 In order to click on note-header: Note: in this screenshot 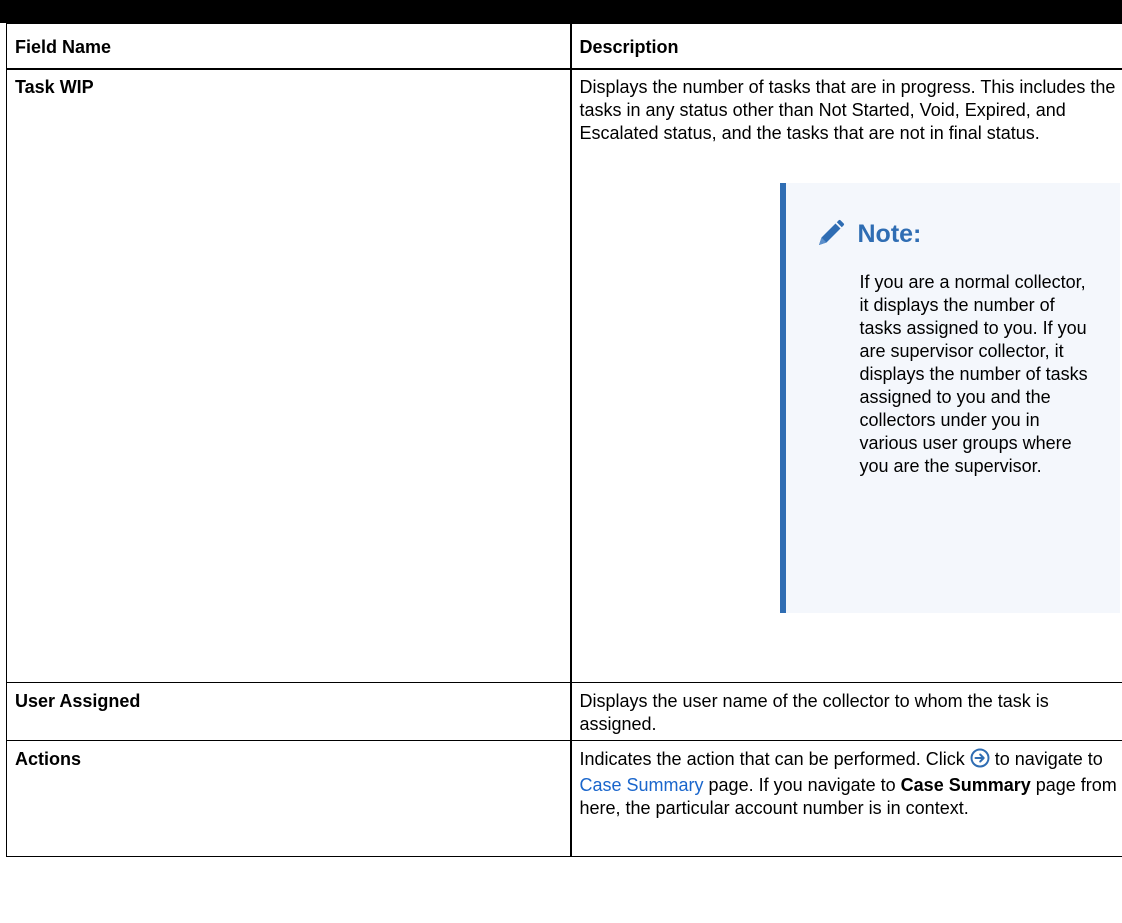, I will do `click(967, 234)`.